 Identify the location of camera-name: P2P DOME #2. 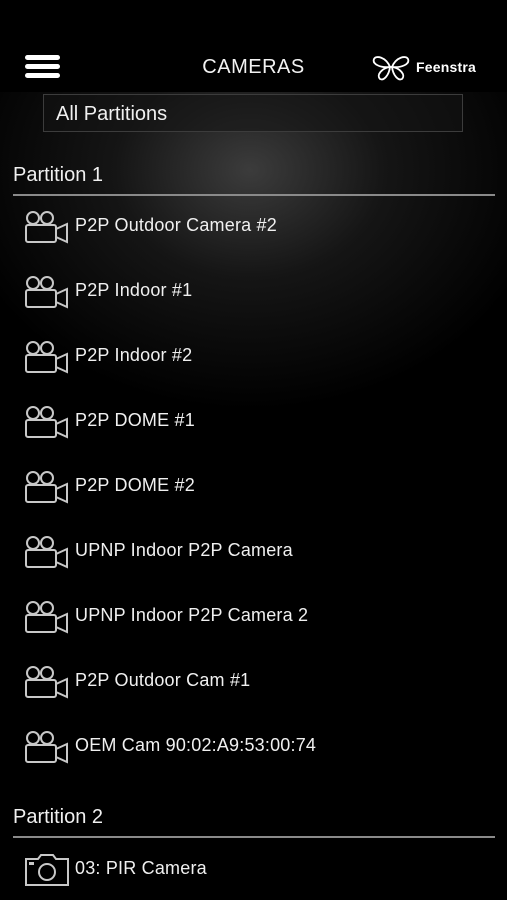
(135, 485).